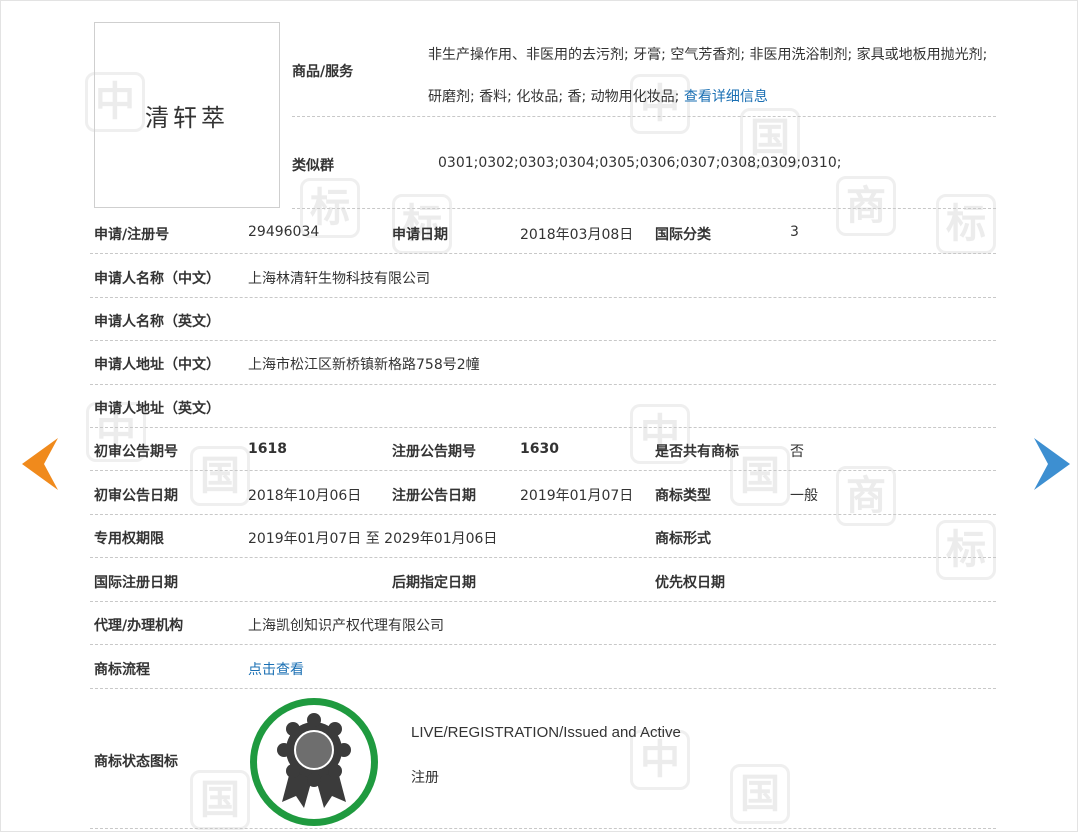  What do you see at coordinates (546, 732) in the screenshot?
I see `status-en-text: LIVE/REGISTRATION/Issued and Active` at bounding box center [546, 732].